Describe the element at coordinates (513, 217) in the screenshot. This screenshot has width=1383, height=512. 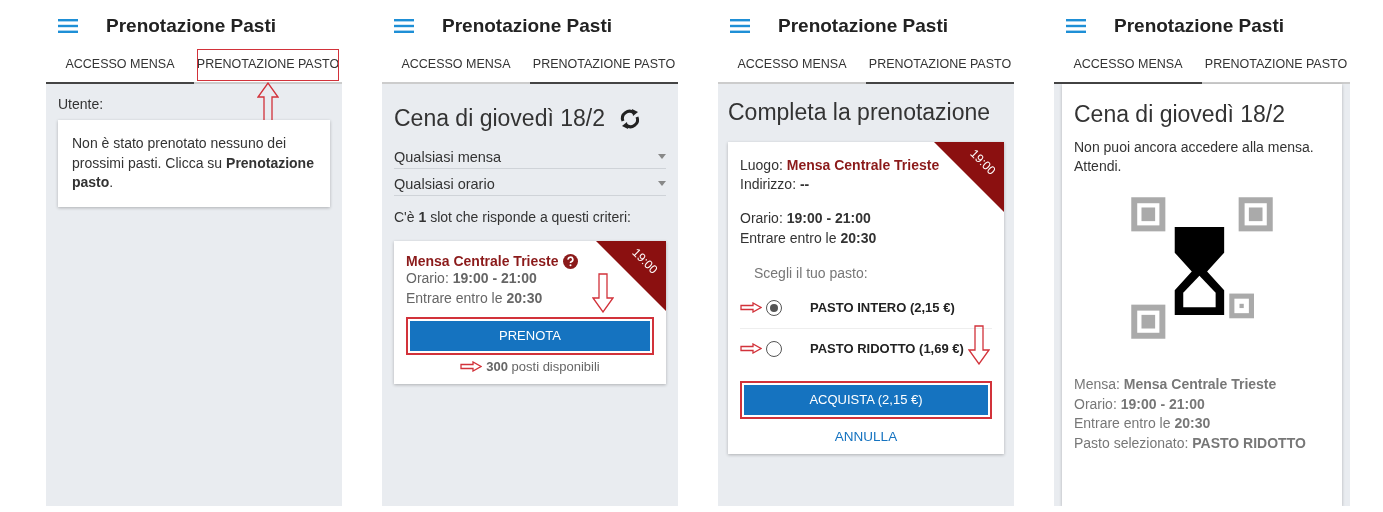
I see `result-summary: C'è 1 slot che risponde a questi criteri:` at that location.